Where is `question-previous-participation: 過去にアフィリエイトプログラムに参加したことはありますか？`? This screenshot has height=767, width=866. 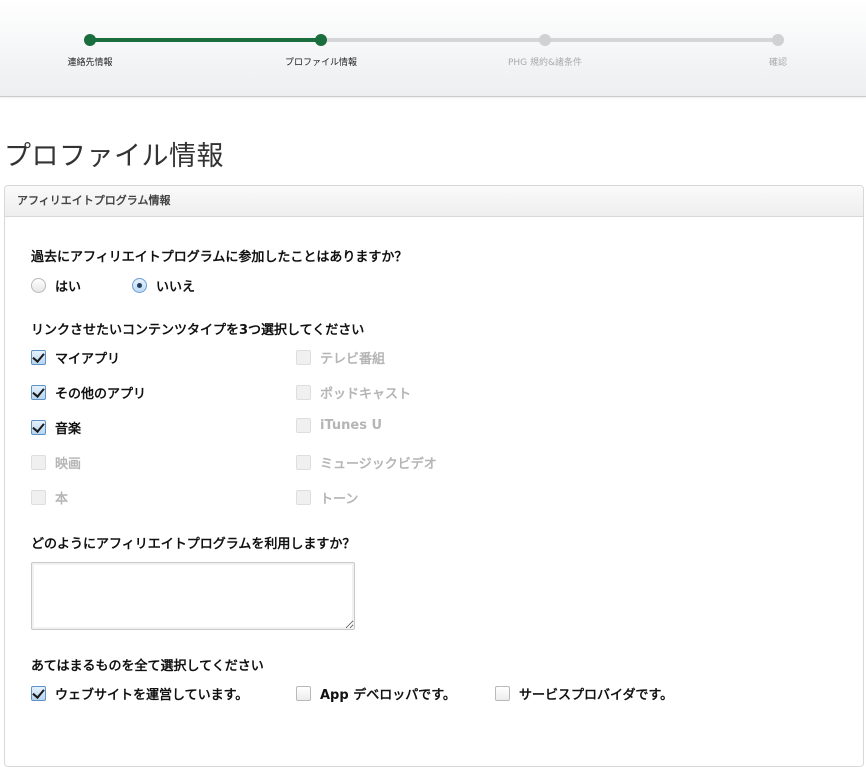 question-previous-participation: 過去にアフィリエイトプログラムに参加したことはありますか？ is located at coordinates (219, 257).